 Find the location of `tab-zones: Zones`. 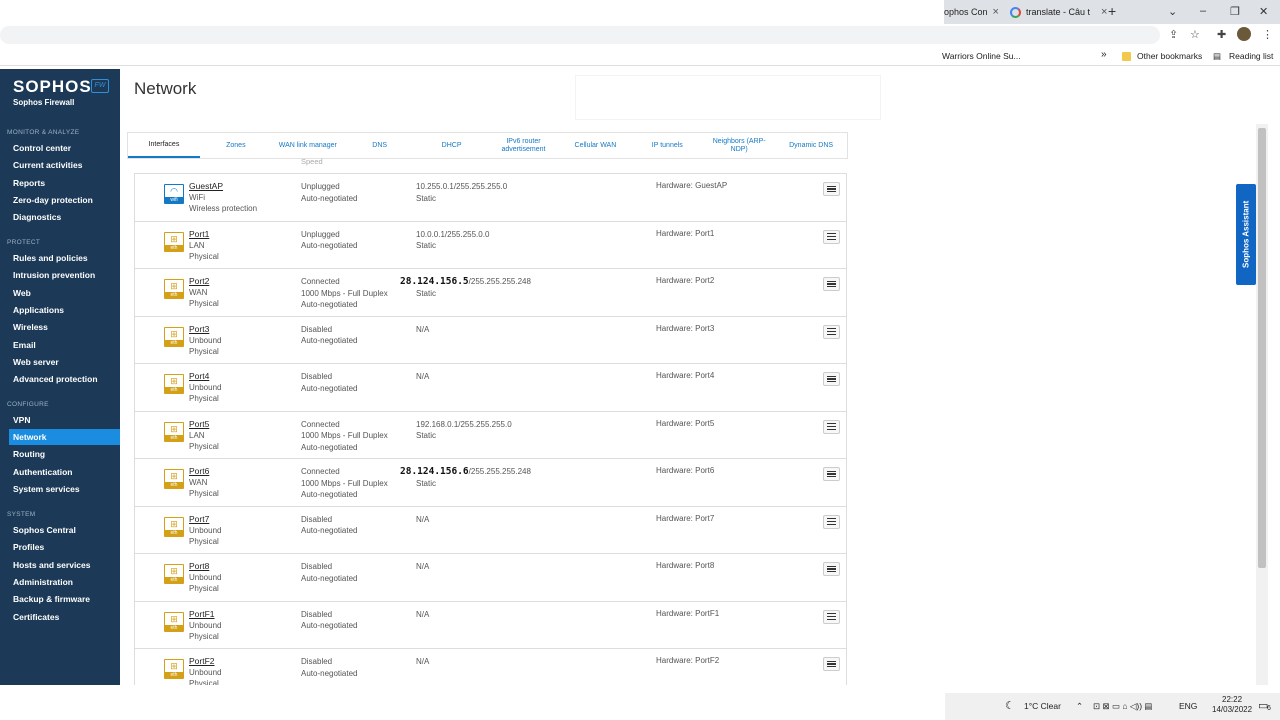

tab-zones: Zones is located at coordinates (236, 145).